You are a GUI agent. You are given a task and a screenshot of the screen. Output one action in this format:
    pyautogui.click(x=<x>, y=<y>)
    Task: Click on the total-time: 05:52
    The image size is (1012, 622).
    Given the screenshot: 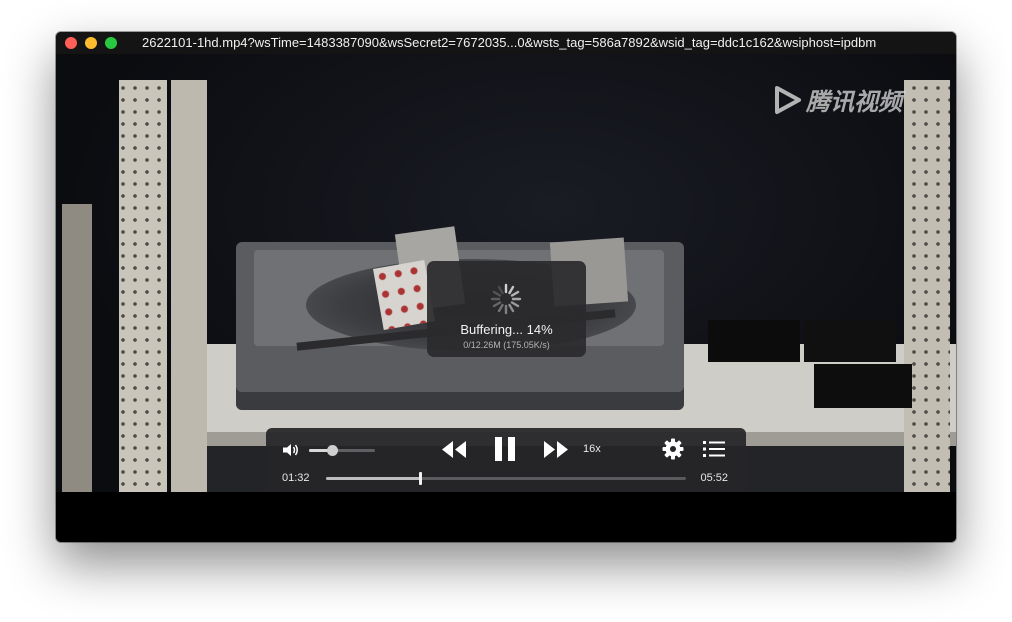 What is the action you would take?
    pyautogui.click(x=714, y=478)
    